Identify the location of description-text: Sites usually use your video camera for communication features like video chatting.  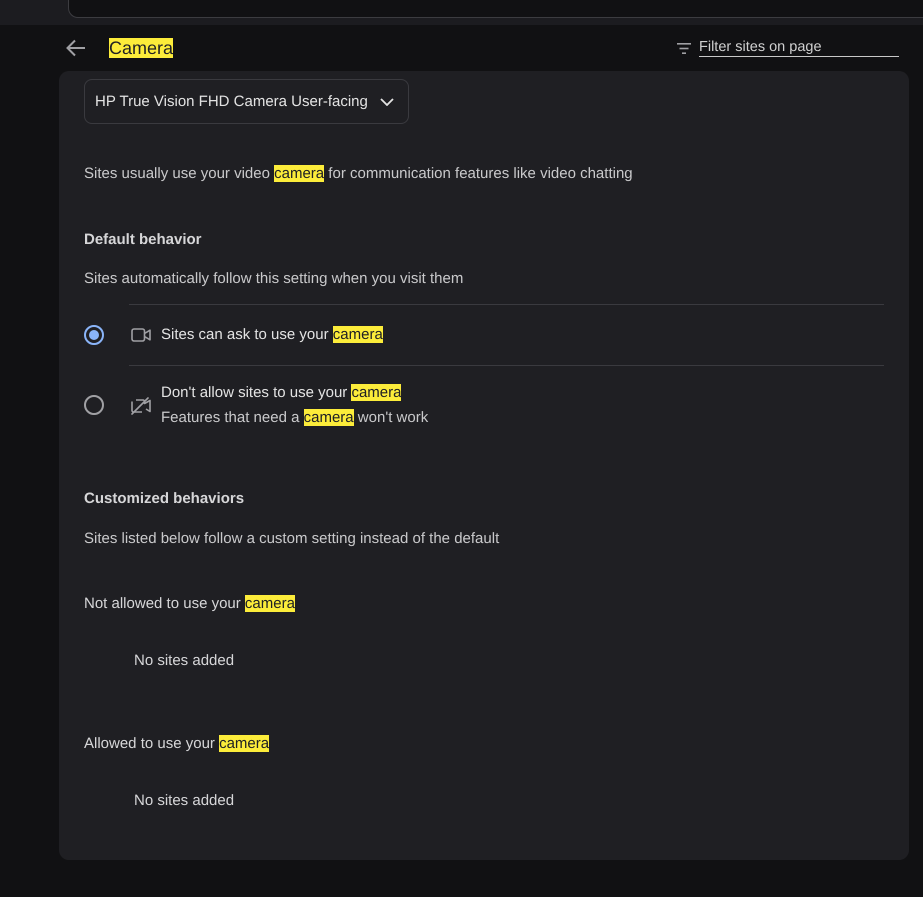
(358, 174).